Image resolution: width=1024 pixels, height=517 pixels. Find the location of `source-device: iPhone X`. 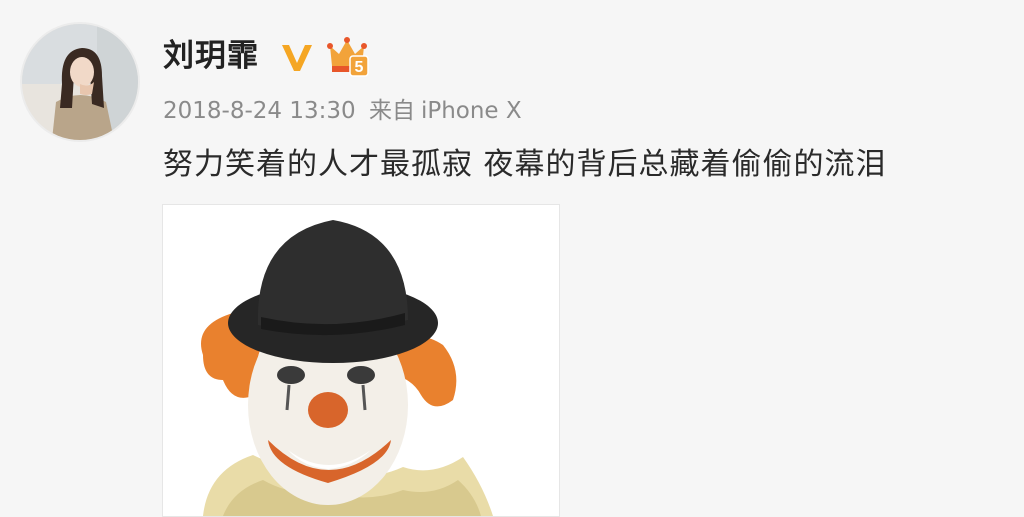

source-device: iPhone X is located at coordinates (471, 111).